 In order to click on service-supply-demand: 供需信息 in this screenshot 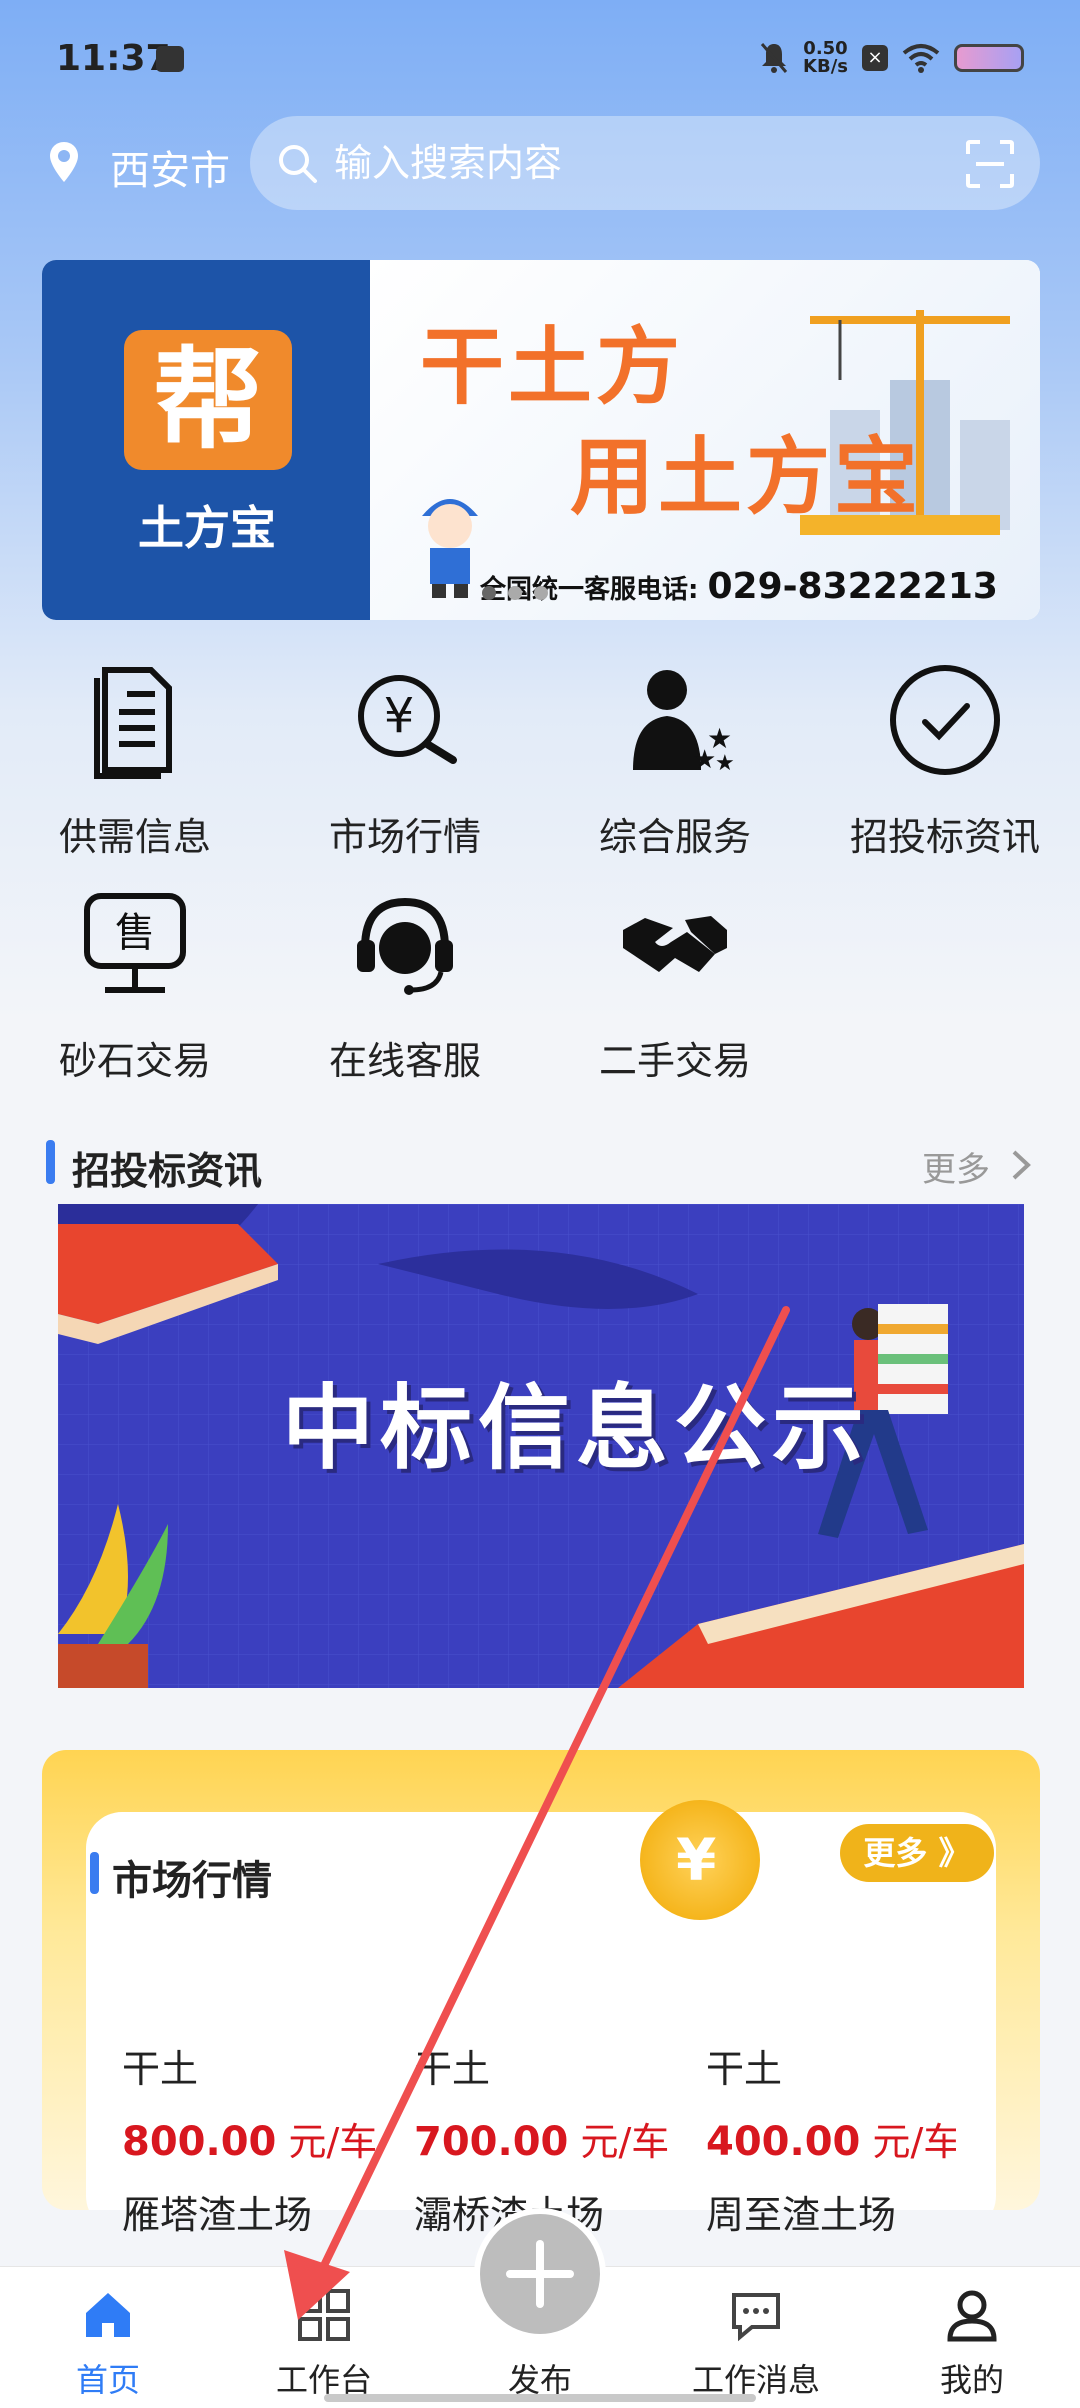, I will do `click(135, 765)`.